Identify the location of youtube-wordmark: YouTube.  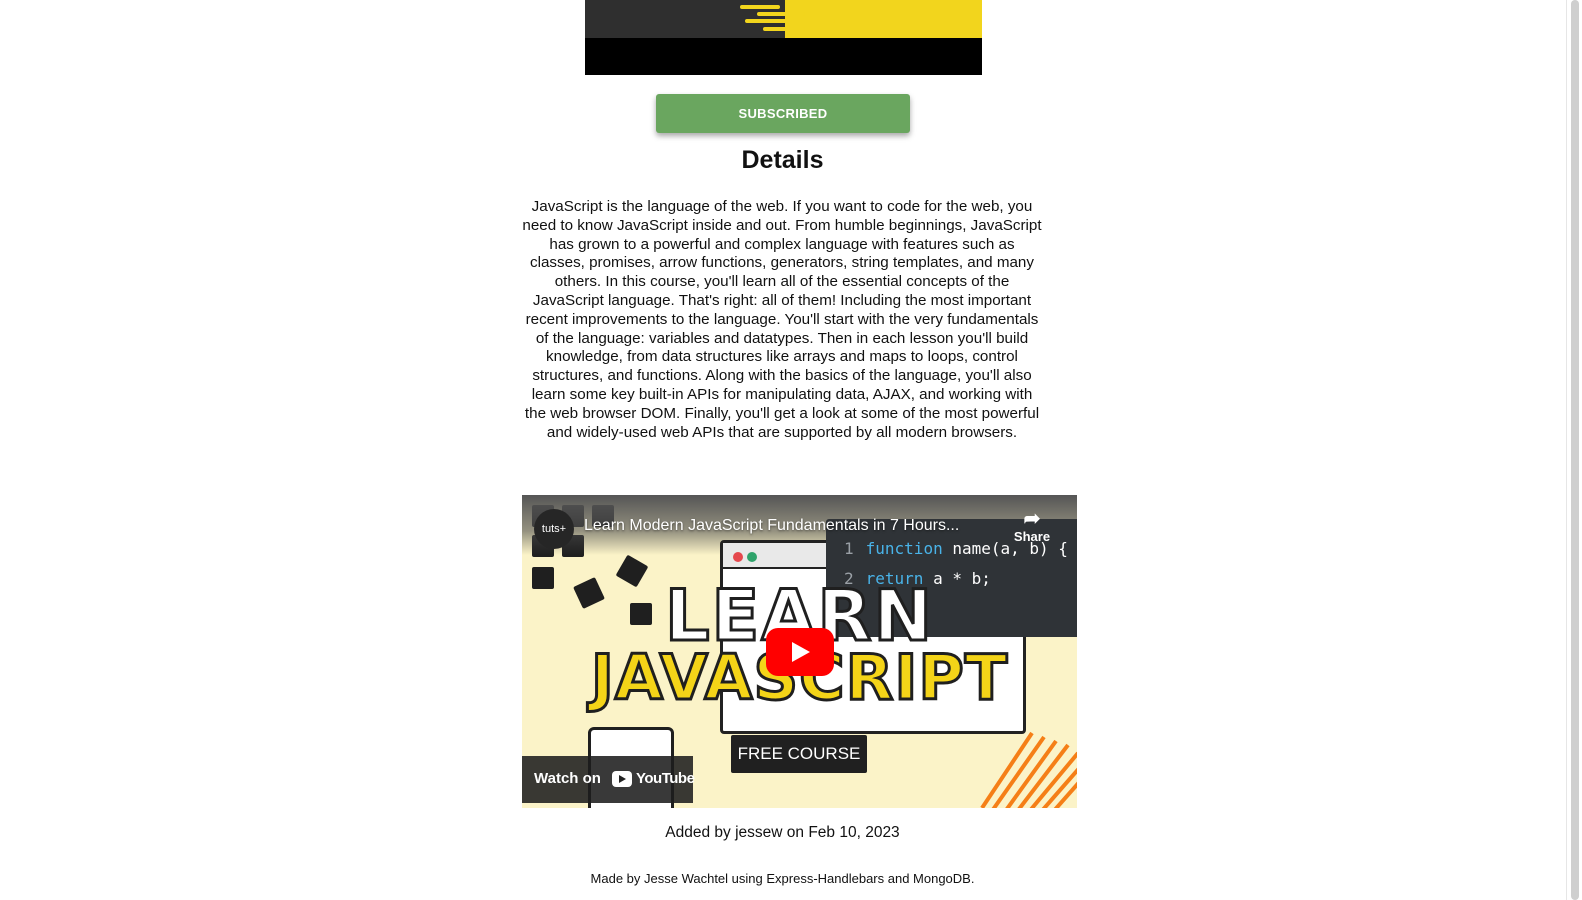
(665, 778).